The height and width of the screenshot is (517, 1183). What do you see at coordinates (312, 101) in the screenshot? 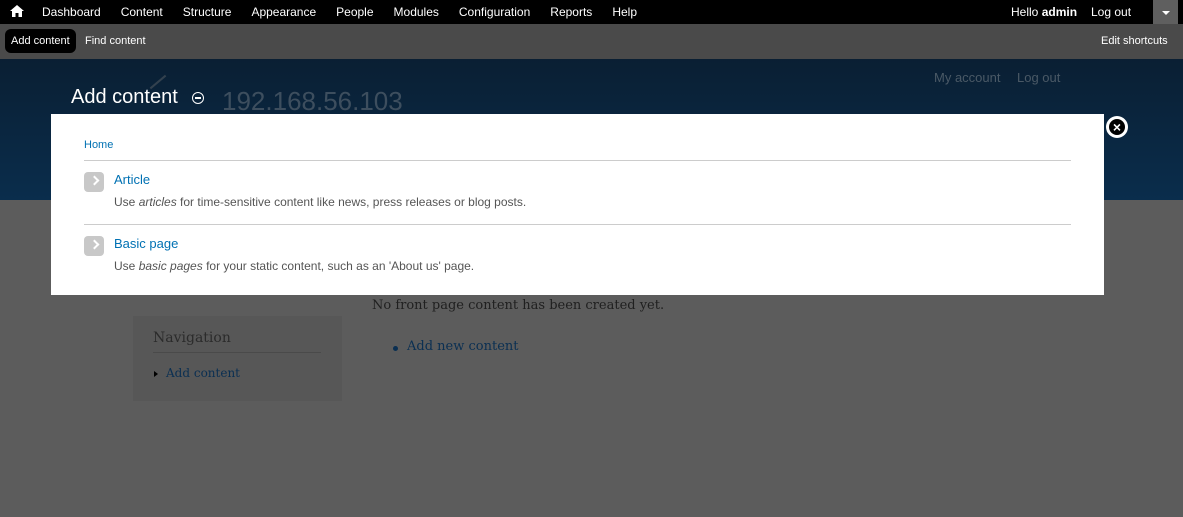
I see `site-name: 192.168.56.103` at bounding box center [312, 101].